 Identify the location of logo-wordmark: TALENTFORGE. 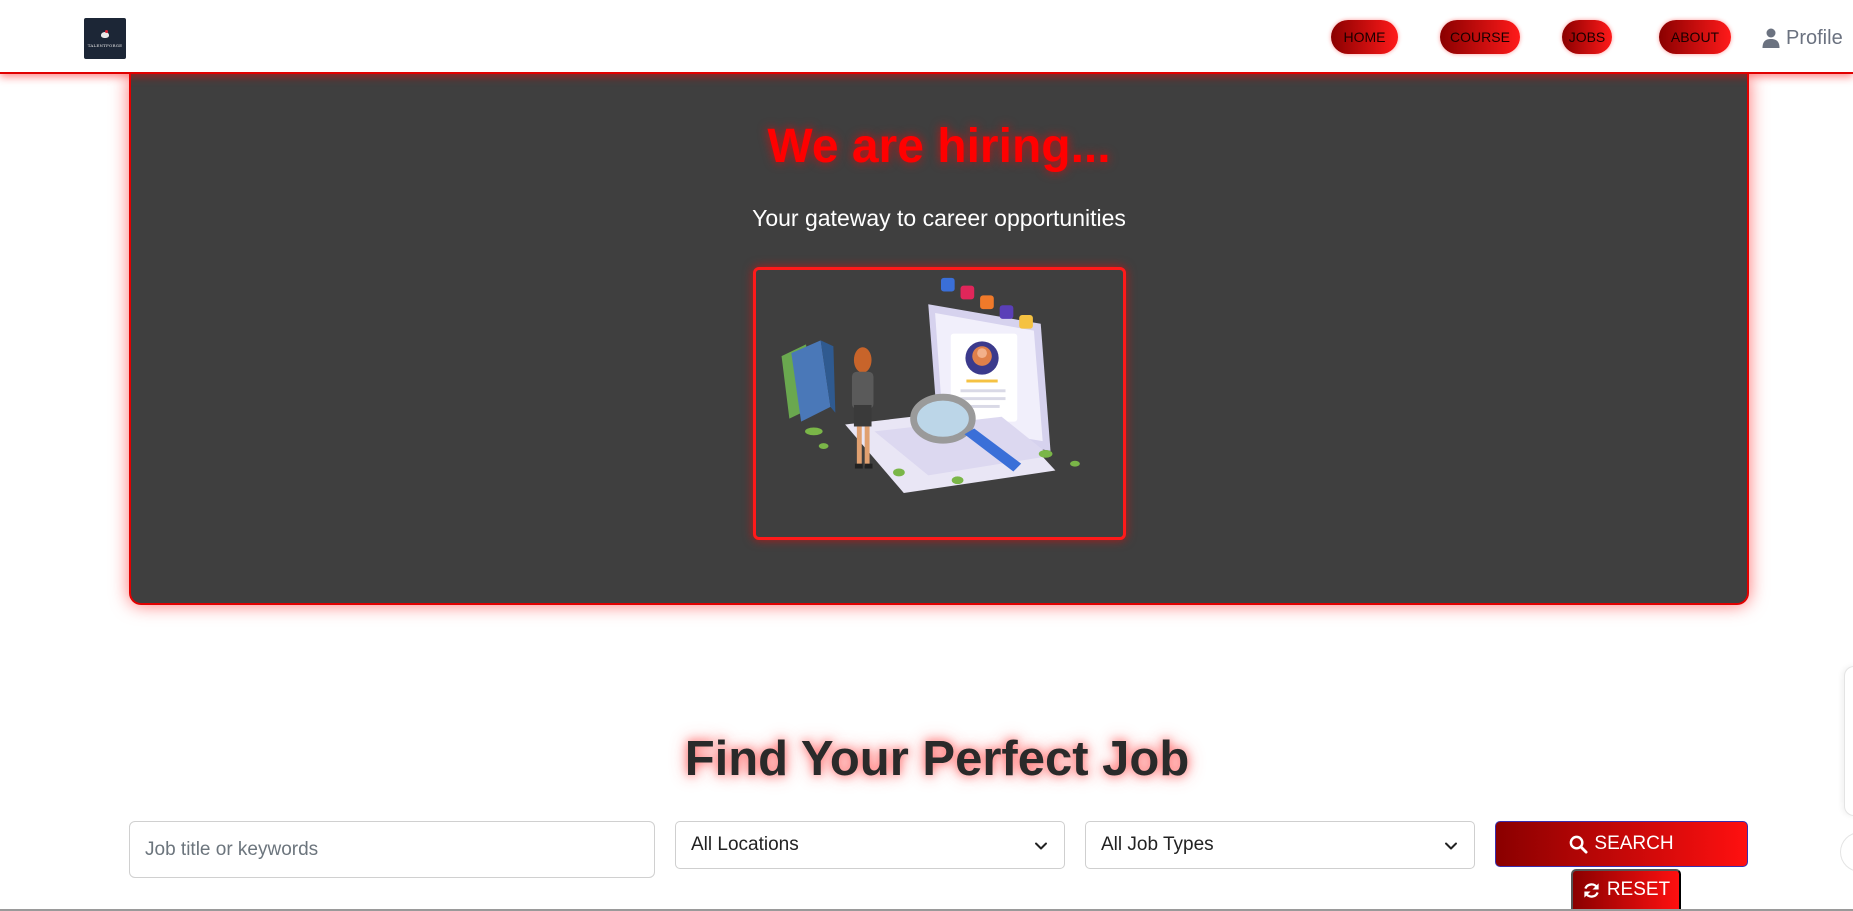
(105, 45).